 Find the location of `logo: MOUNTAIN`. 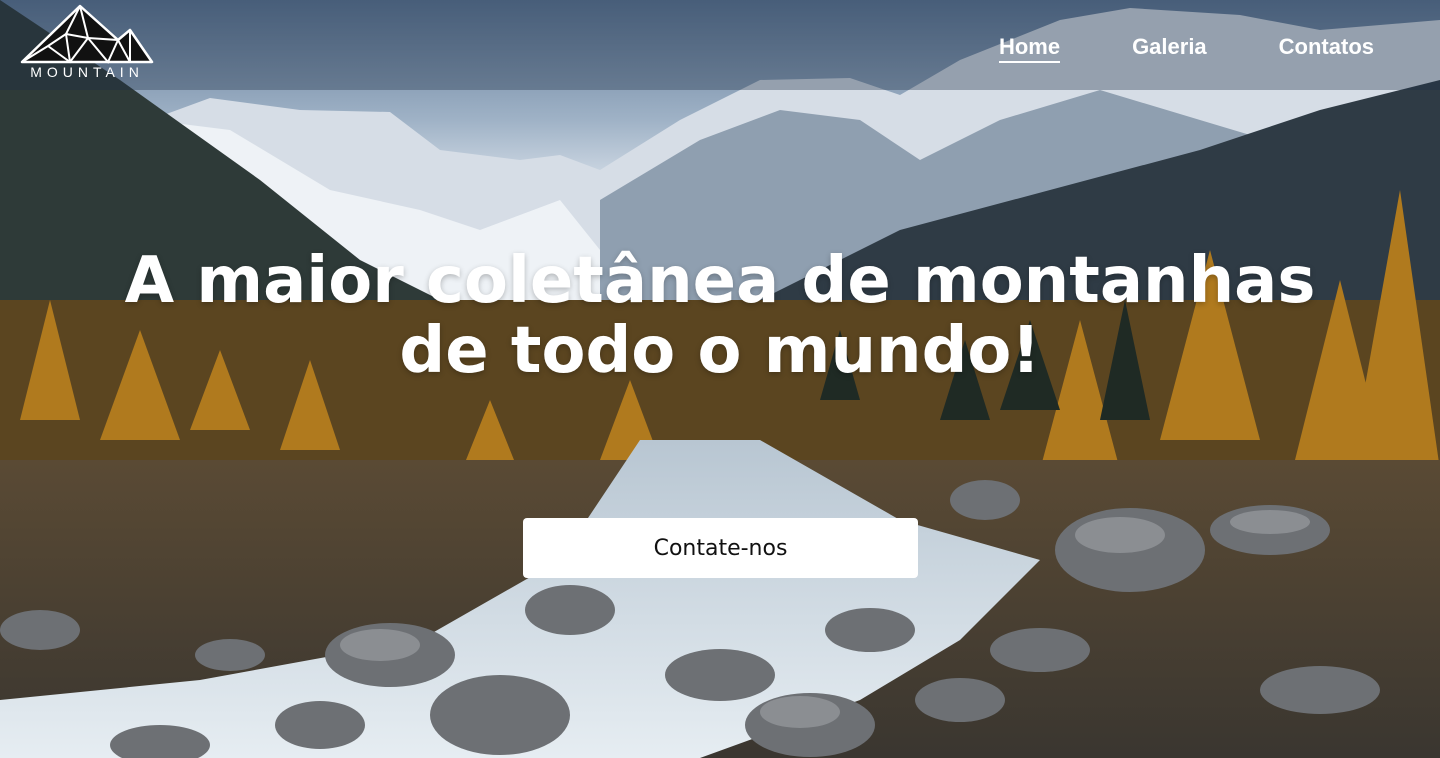

logo: MOUNTAIN is located at coordinates (87, 43).